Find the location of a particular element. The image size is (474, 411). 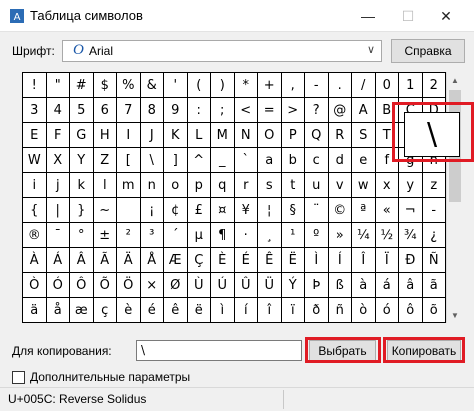

char-cell: ¨ is located at coordinates (317, 210).